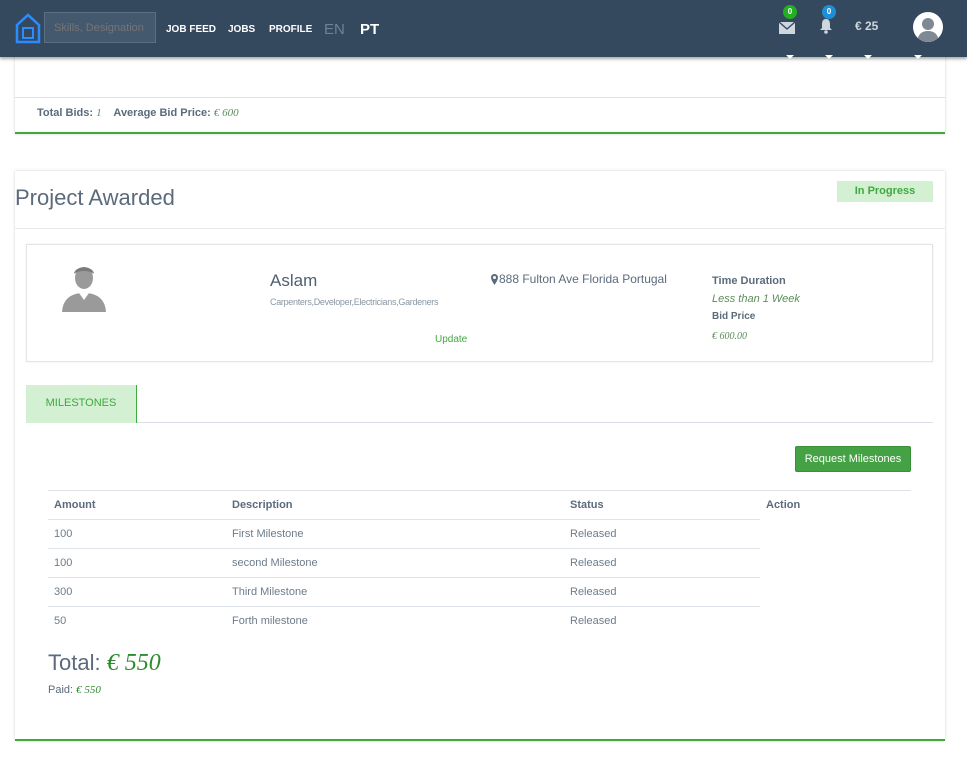 The width and height of the screenshot is (967, 779). What do you see at coordinates (95, 197) in the screenshot?
I see `page-title: Project Awarded` at bounding box center [95, 197].